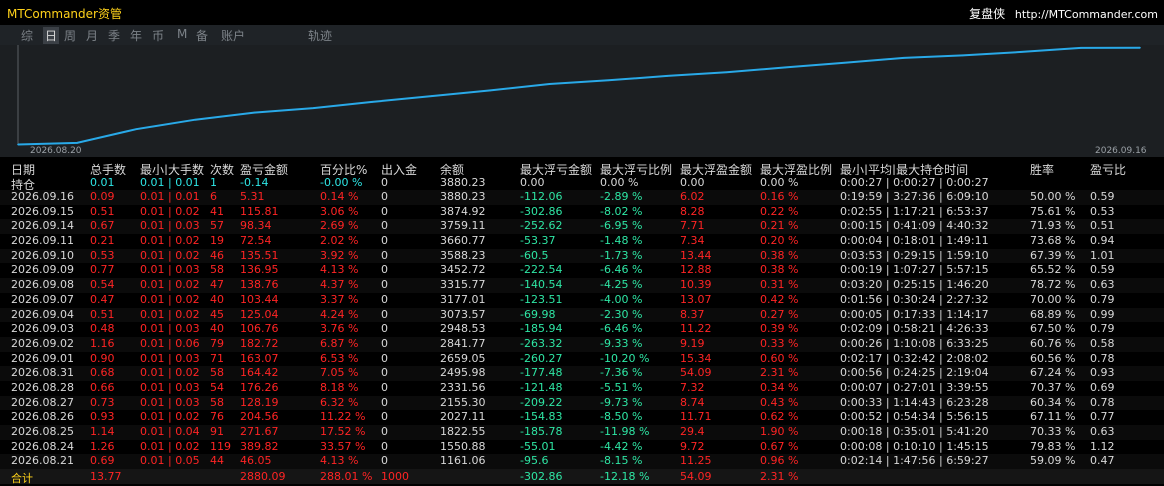 This screenshot has width=1164, height=486. I want to click on cell-percent: 0.14 %, so click(339, 196).